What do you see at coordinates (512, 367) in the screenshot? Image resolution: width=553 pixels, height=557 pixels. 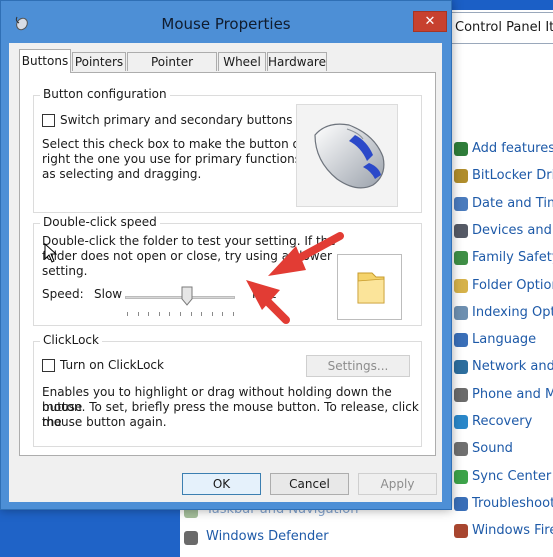 I see `control-panel-item-label: Network and S` at bounding box center [512, 367].